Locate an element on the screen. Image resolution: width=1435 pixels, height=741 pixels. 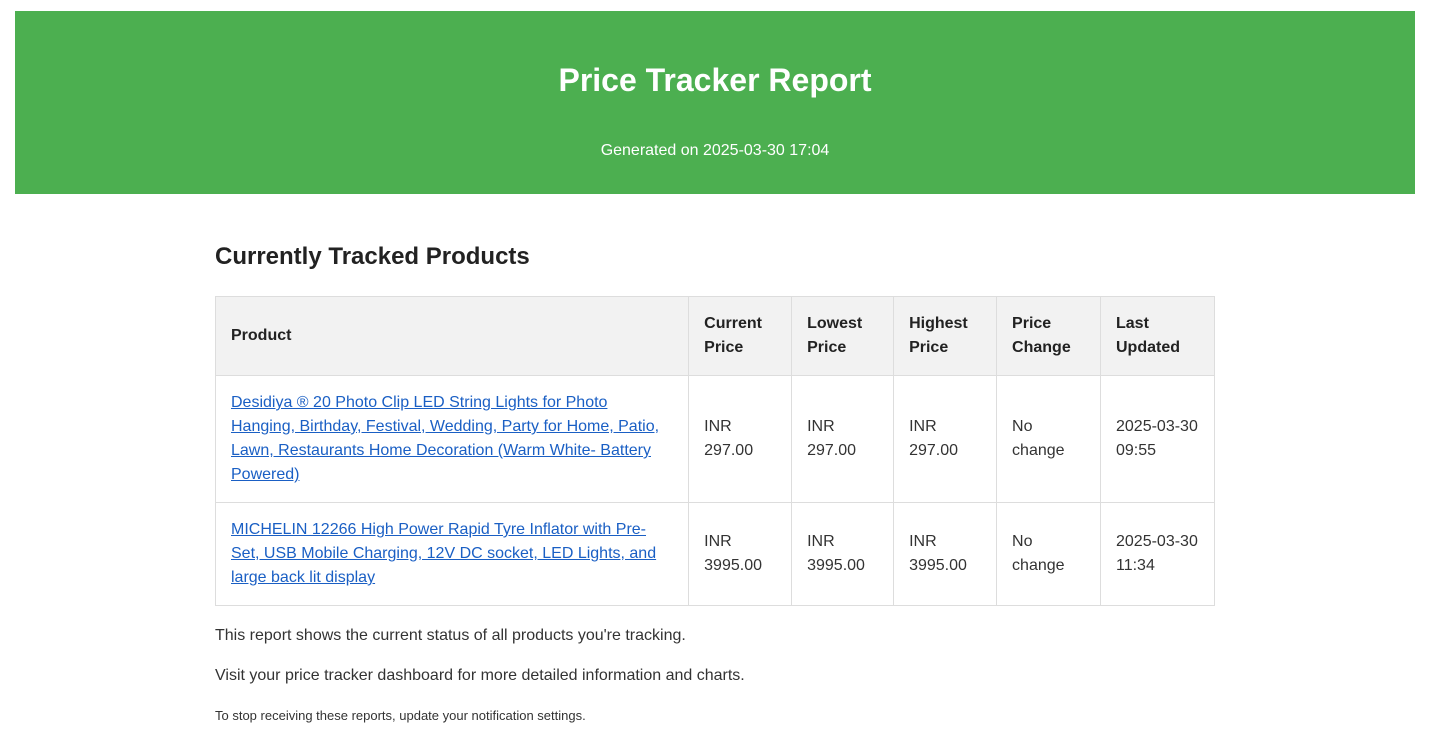
lowest-price-cell: INR 297.00 is located at coordinates (843, 439).